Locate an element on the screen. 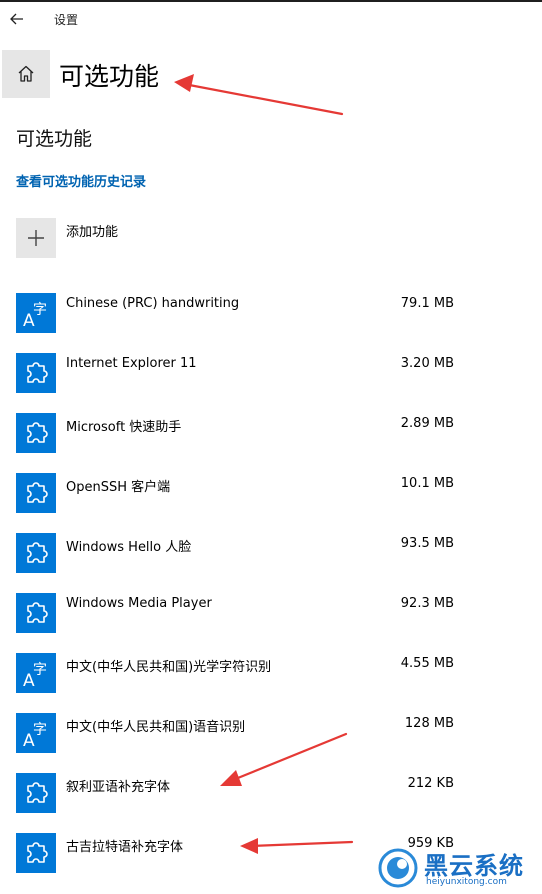 The width and height of the screenshot is (542, 894). app-title: 设置 is located at coordinates (66, 20).